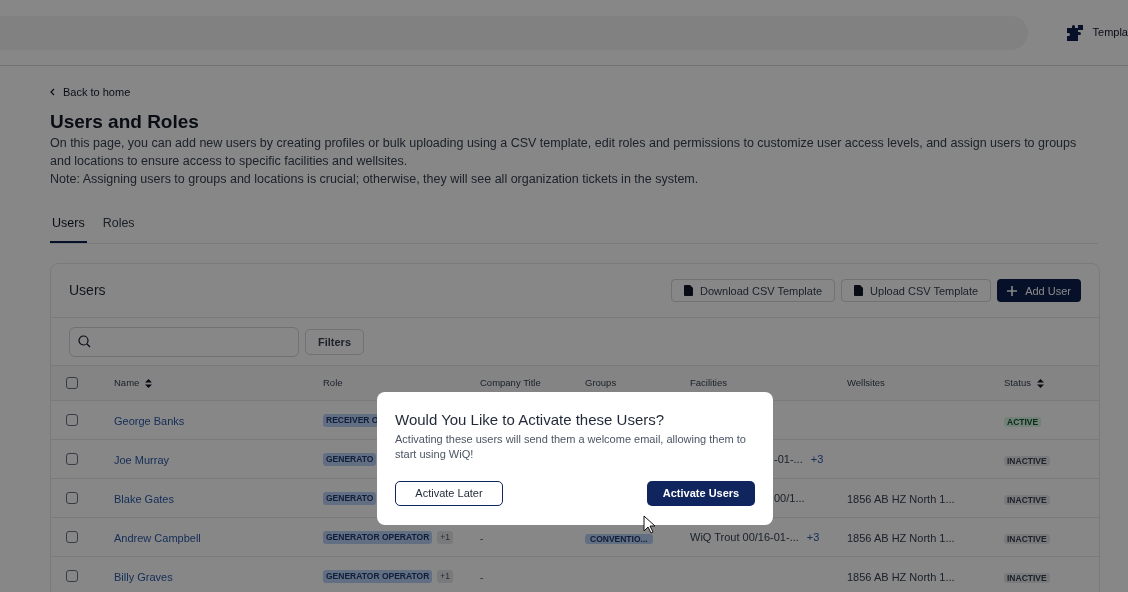 This screenshot has height=592, width=1128. Describe the element at coordinates (375, 179) in the screenshot. I see `page-description: Note: Assigning users to groups and locations is crucial; otherwise, they will see all organization tickets in the system.` at that location.